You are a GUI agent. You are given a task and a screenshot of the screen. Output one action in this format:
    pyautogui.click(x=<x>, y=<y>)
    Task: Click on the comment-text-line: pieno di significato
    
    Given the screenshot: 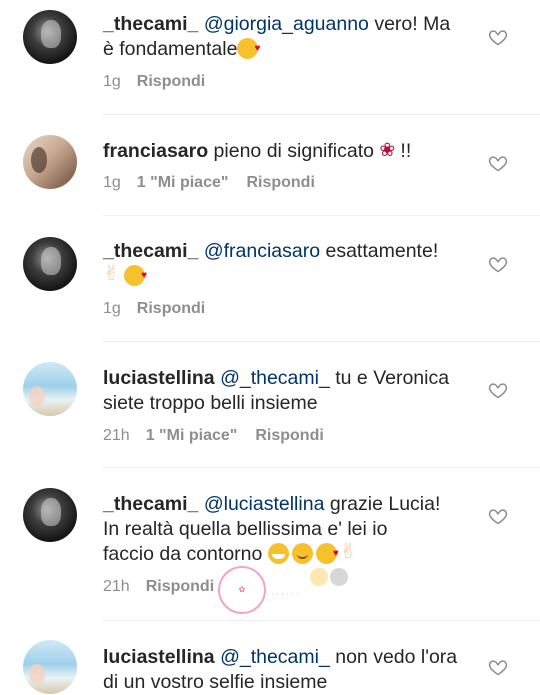 What is the action you would take?
    pyautogui.click(x=294, y=151)
    